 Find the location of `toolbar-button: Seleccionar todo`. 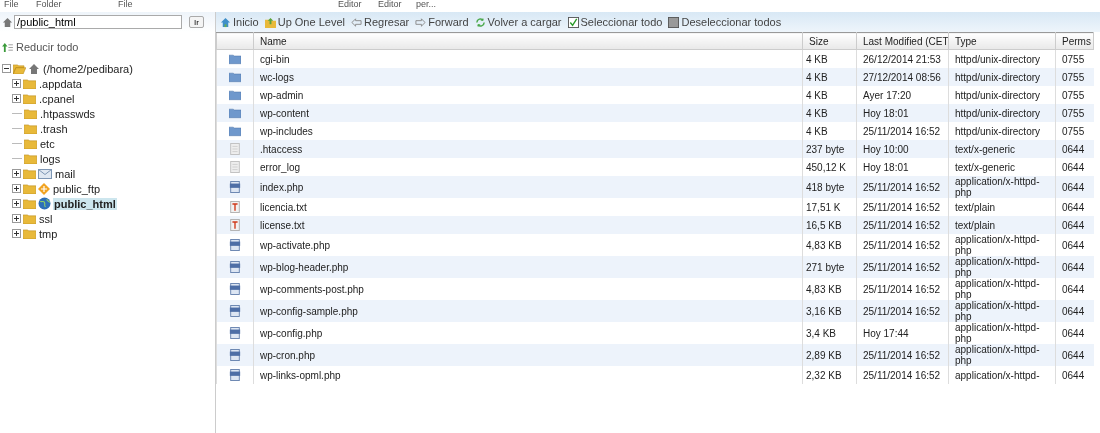

toolbar-button: Seleccionar todo is located at coordinates (615, 22).